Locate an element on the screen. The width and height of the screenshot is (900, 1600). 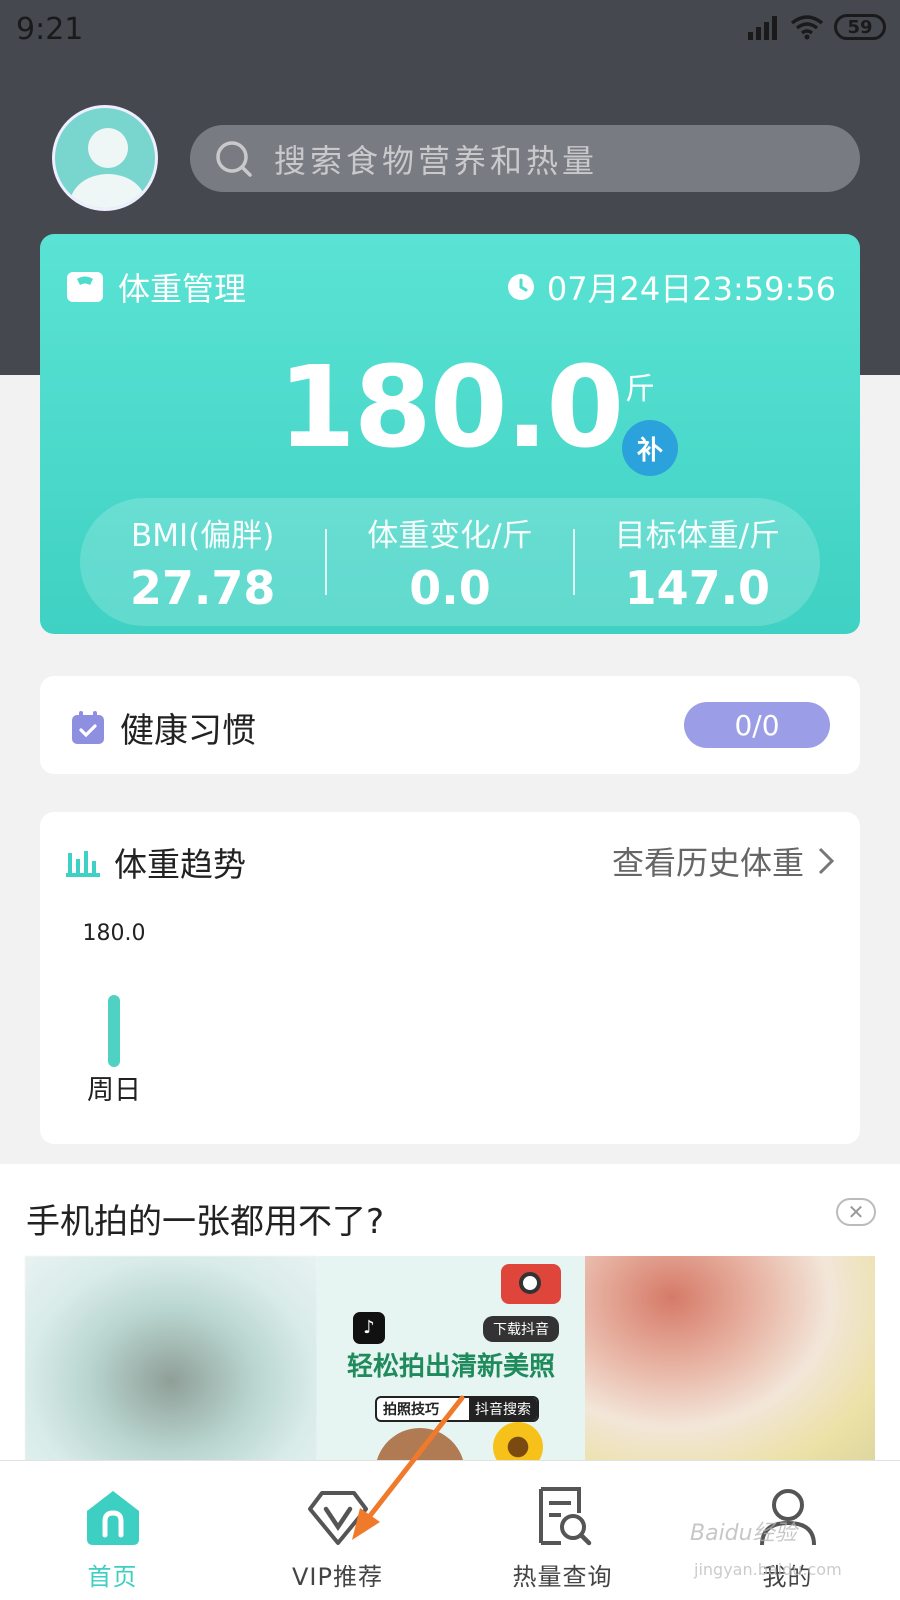
stat-target-weight: 目标体重/斤 147.0 is located at coordinates (697, 562).